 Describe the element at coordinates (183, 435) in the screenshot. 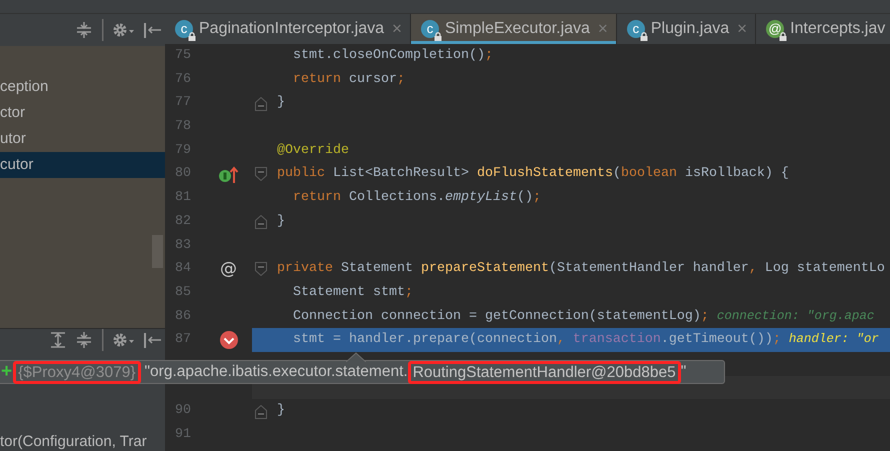

I see `line-number: 91` at that location.